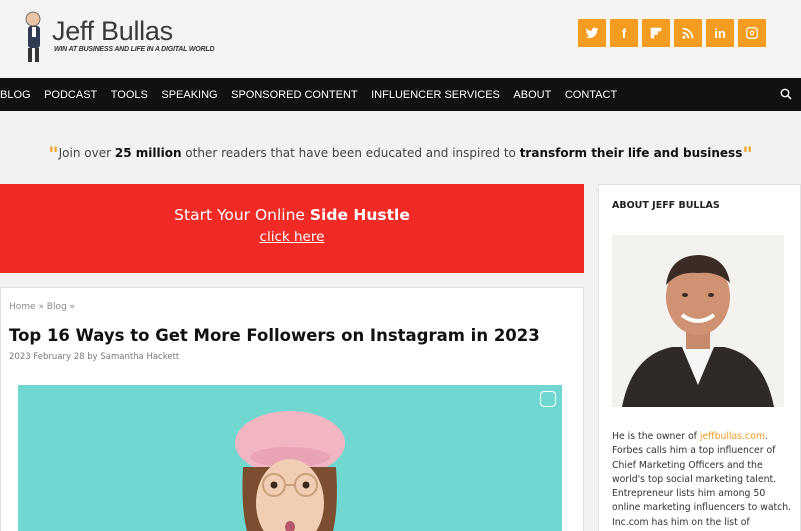 The image size is (801, 531). Describe the element at coordinates (94, 357) in the screenshot. I see `article-meta: 2023 February 28 by Samantha Hackett` at that location.